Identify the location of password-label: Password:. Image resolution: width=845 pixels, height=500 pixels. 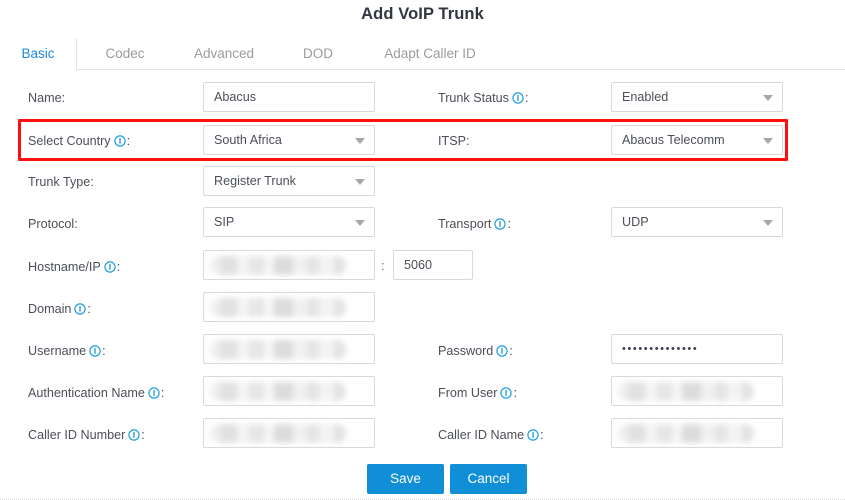
(475, 351).